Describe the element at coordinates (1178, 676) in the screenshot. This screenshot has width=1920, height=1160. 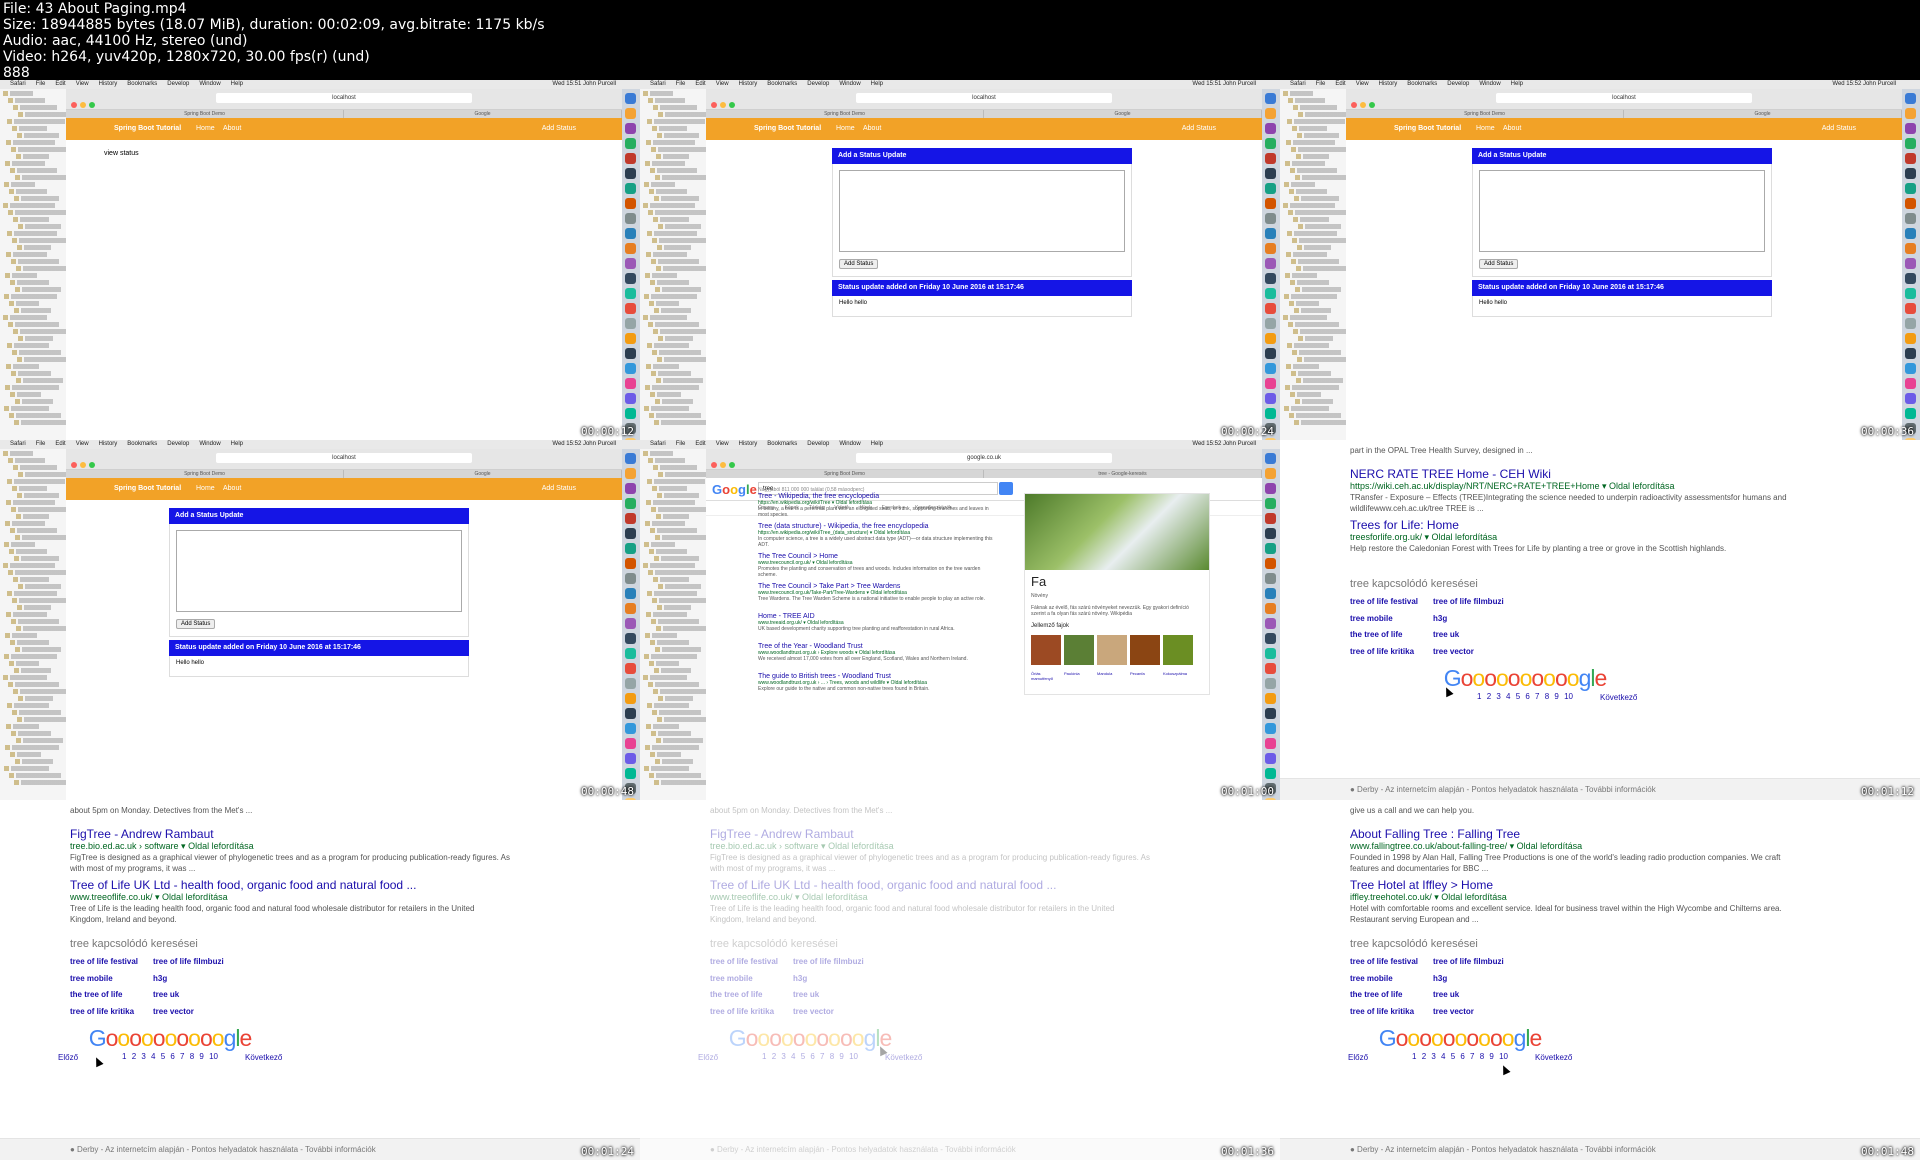
I see `species-label: Kokuszpálma` at that location.